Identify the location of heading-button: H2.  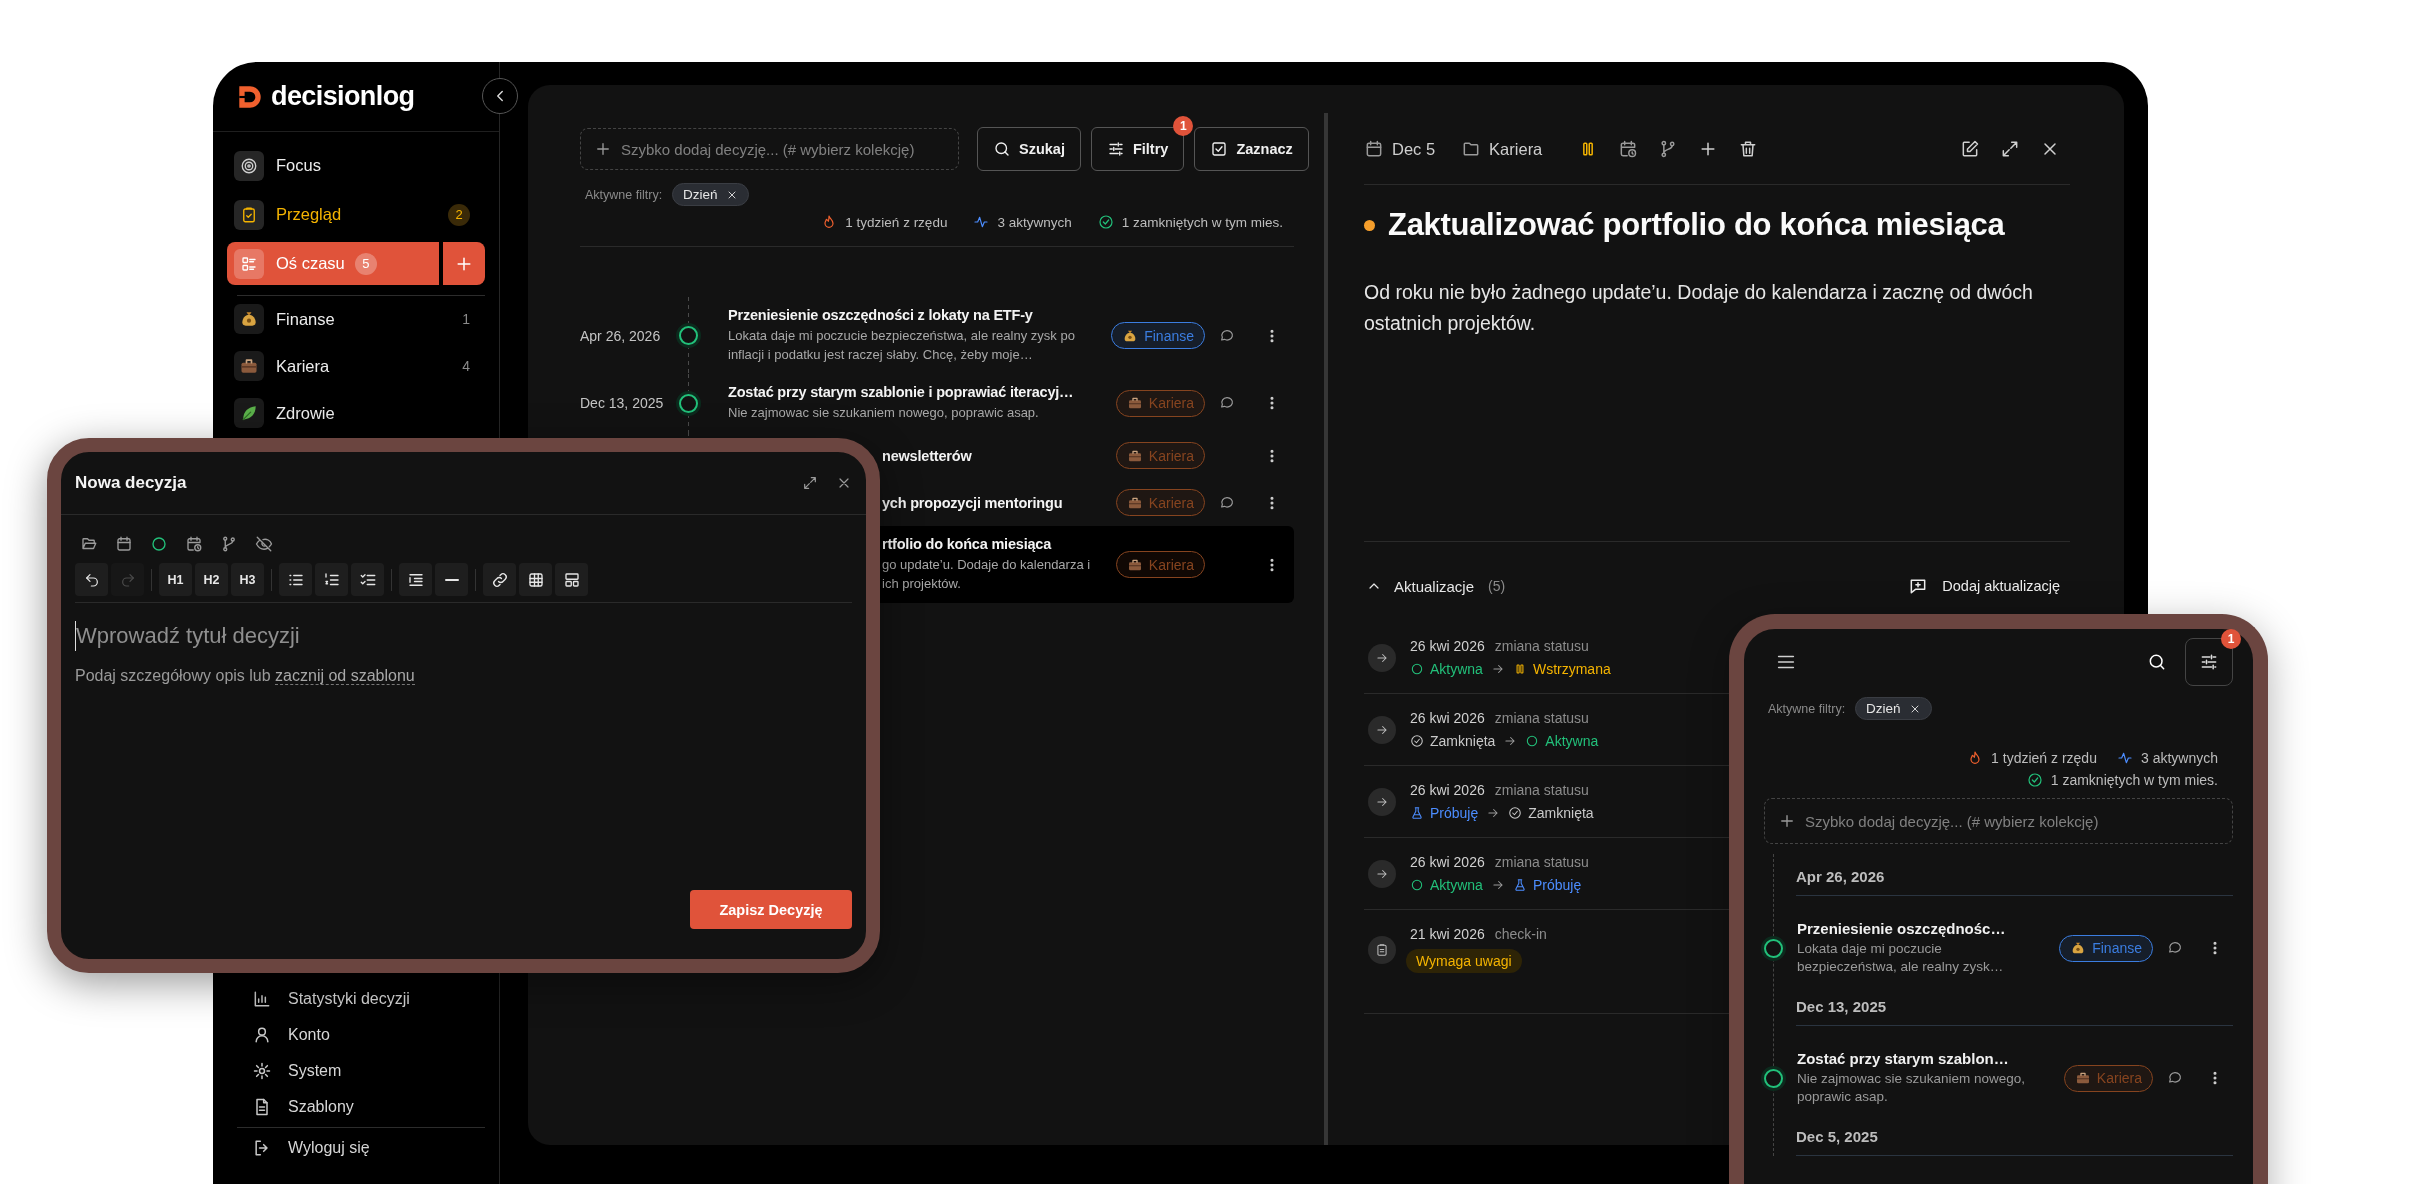
(211, 579).